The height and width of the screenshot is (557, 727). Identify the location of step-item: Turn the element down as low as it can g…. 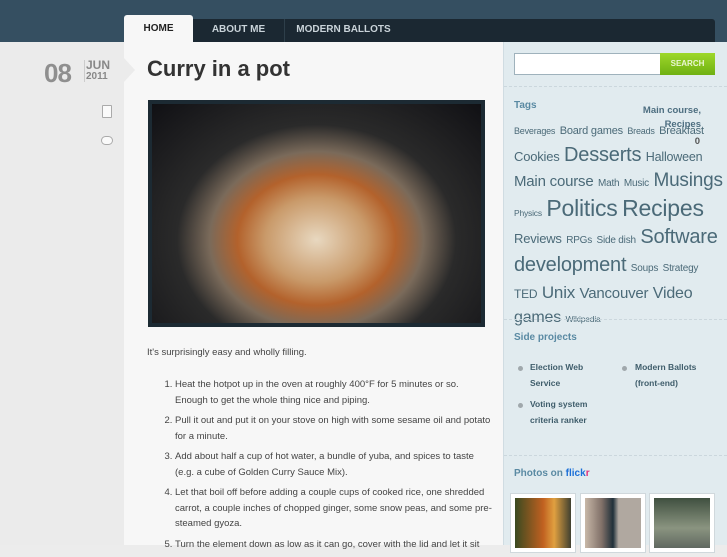
(334, 545).